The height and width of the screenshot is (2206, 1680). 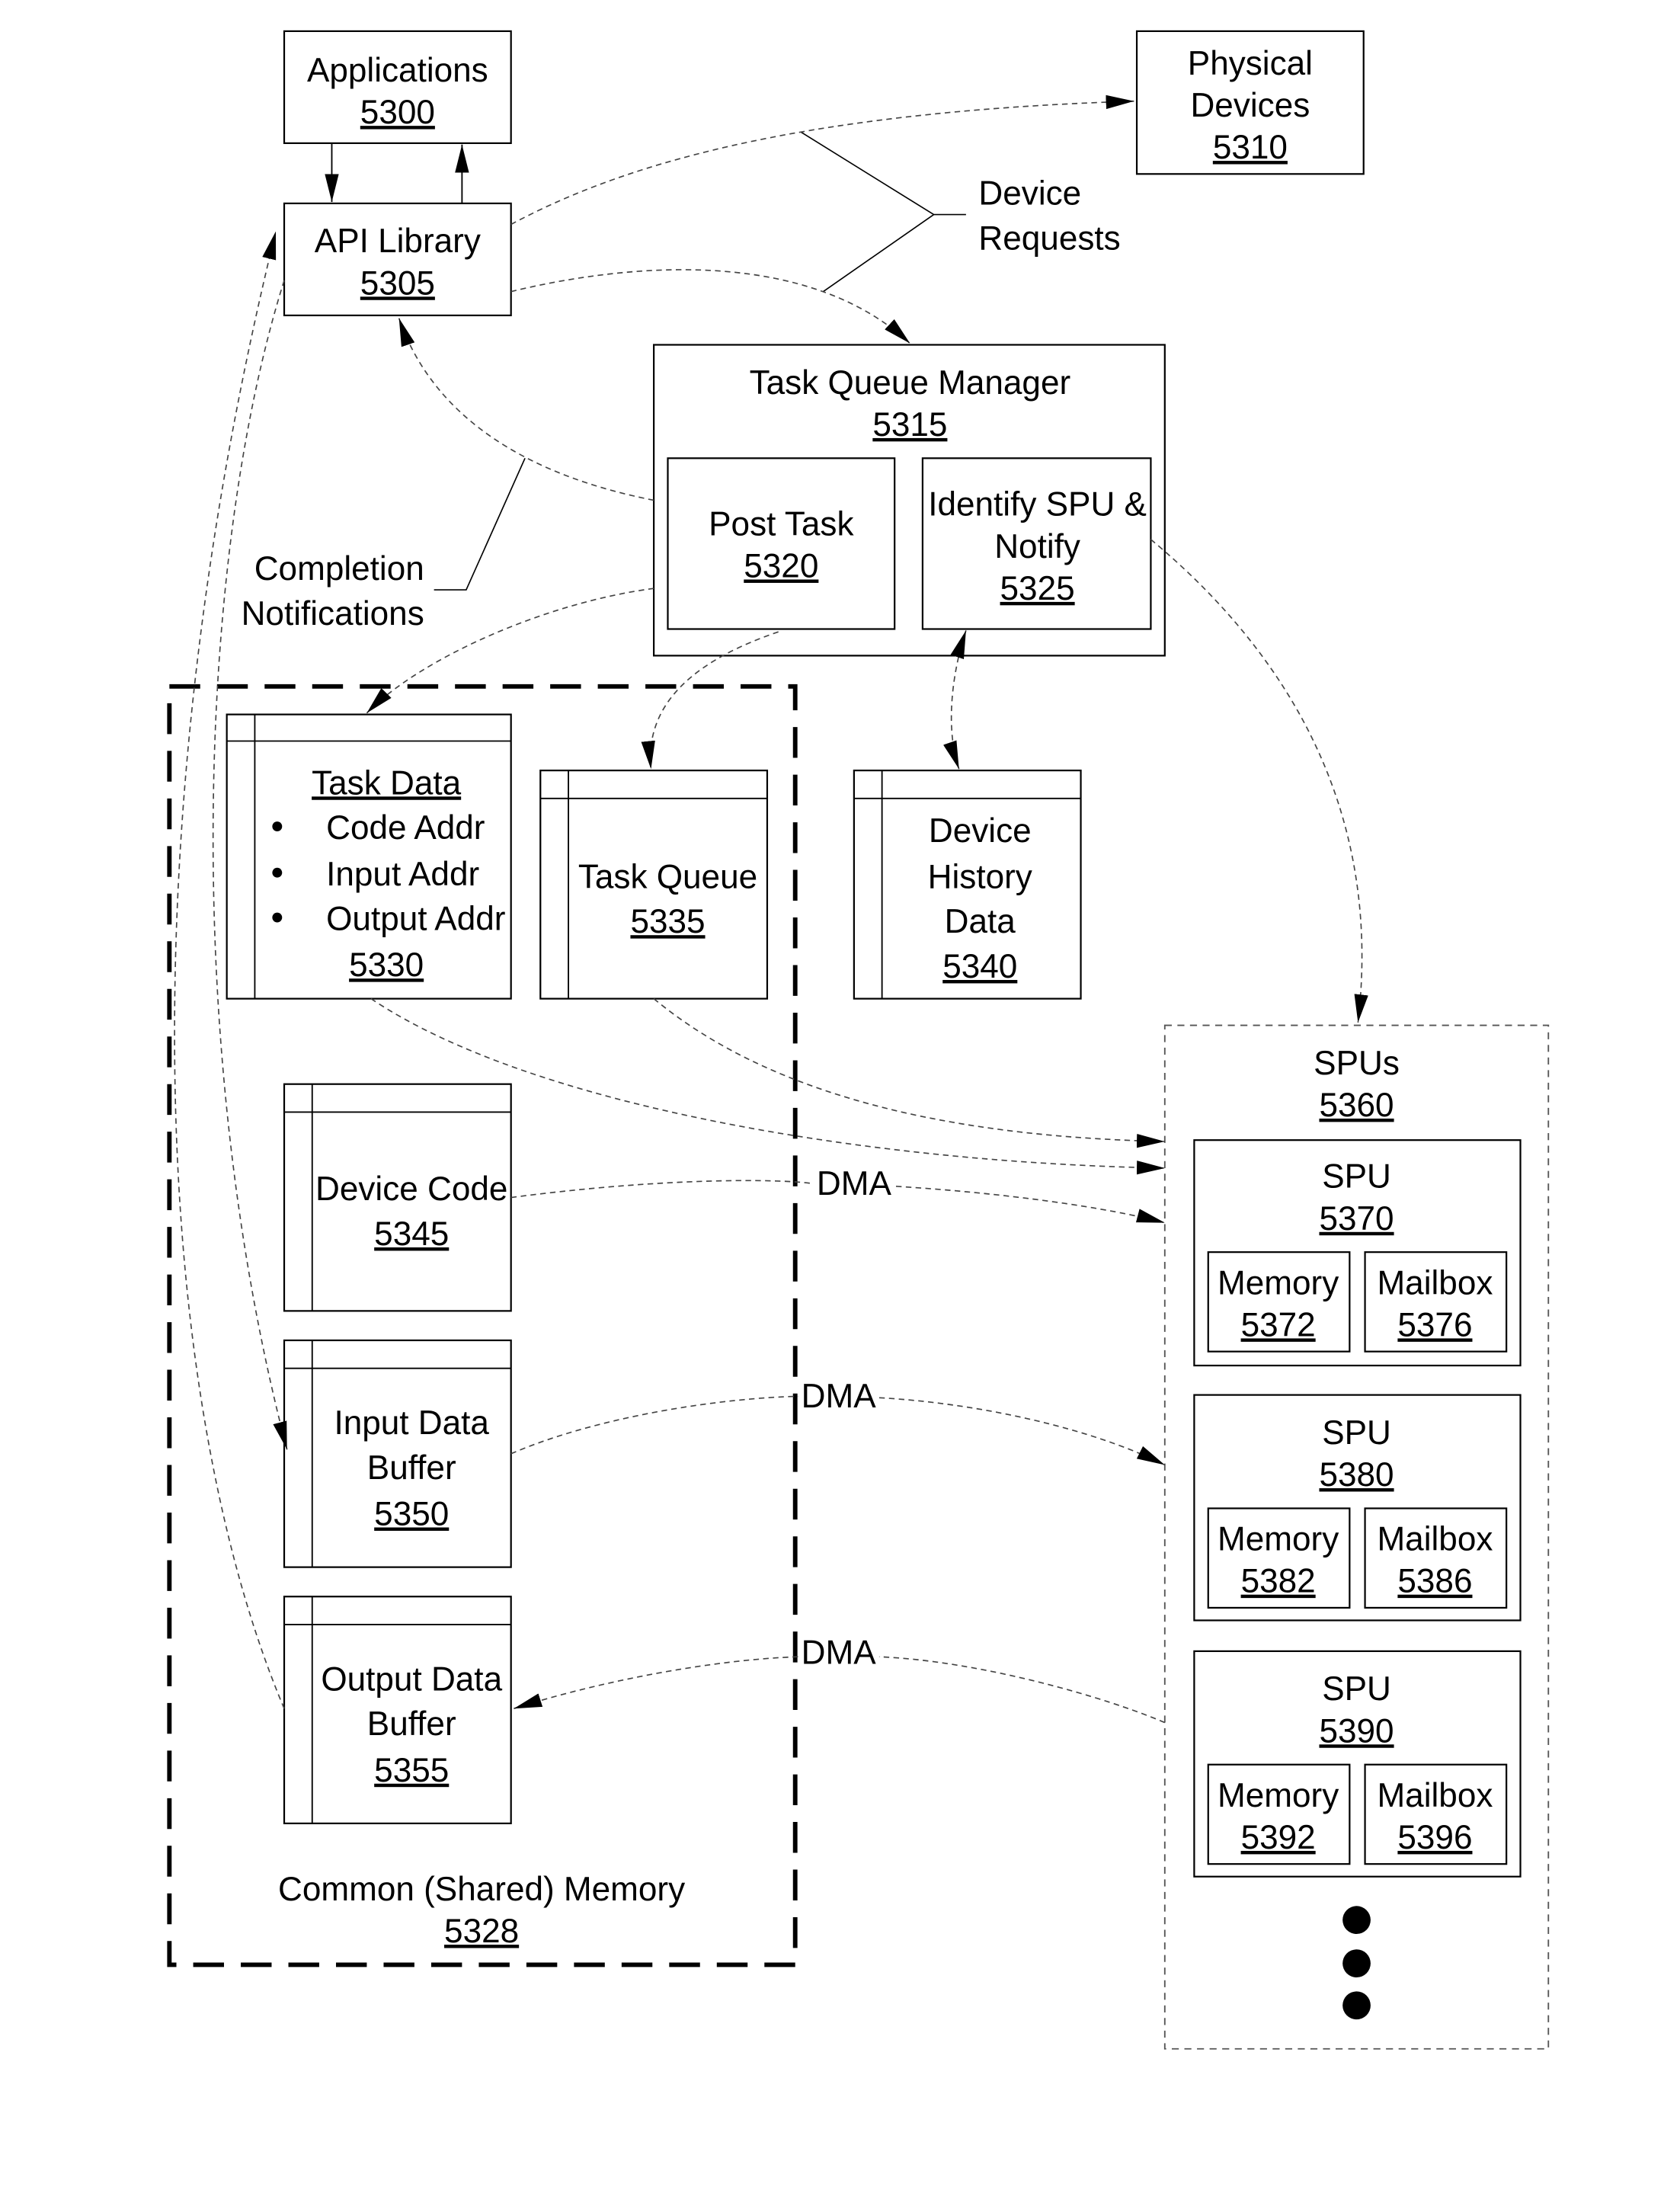 What do you see at coordinates (1250, 63) in the screenshot?
I see `physical-devices-label-line1: Physical` at bounding box center [1250, 63].